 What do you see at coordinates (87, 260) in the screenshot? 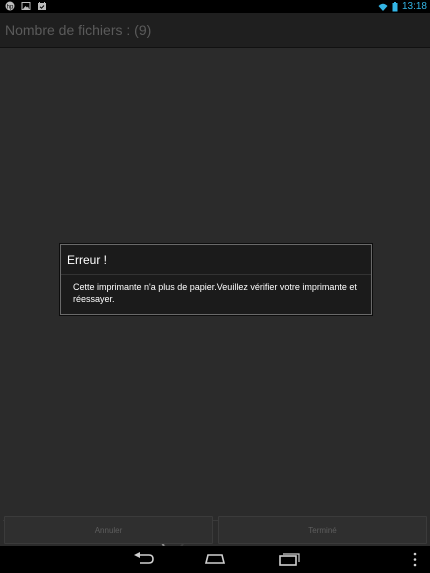
I see `dialog-title: Erreur !` at bounding box center [87, 260].